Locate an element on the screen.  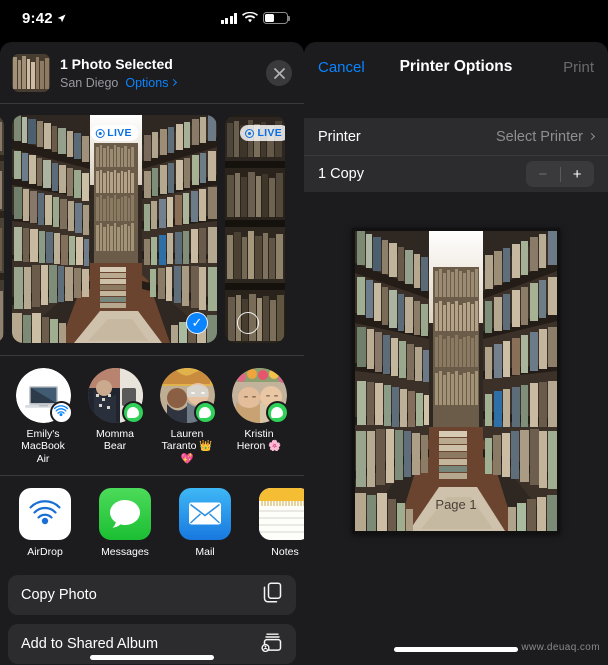
notes-glyph is located at coordinates (281, 513).